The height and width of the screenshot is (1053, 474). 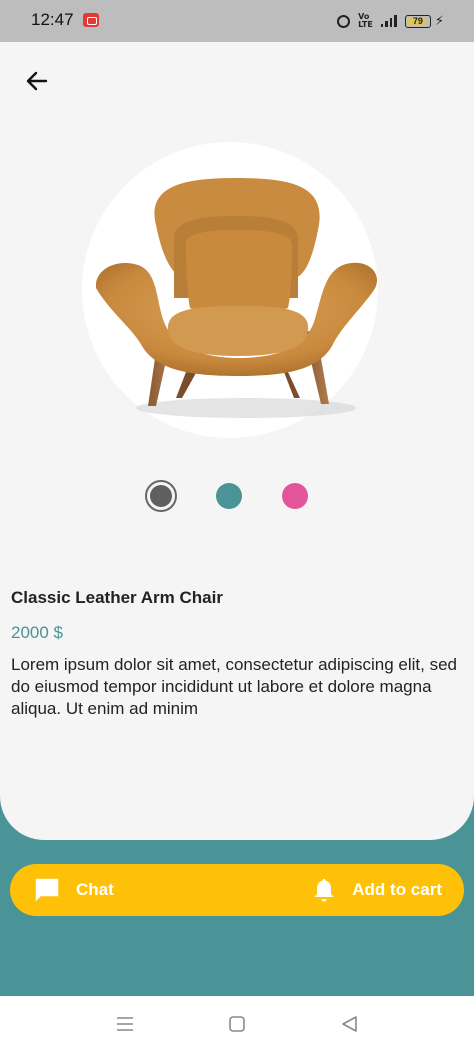 I want to click on back-nav-button, so click(x=350, y=1024).